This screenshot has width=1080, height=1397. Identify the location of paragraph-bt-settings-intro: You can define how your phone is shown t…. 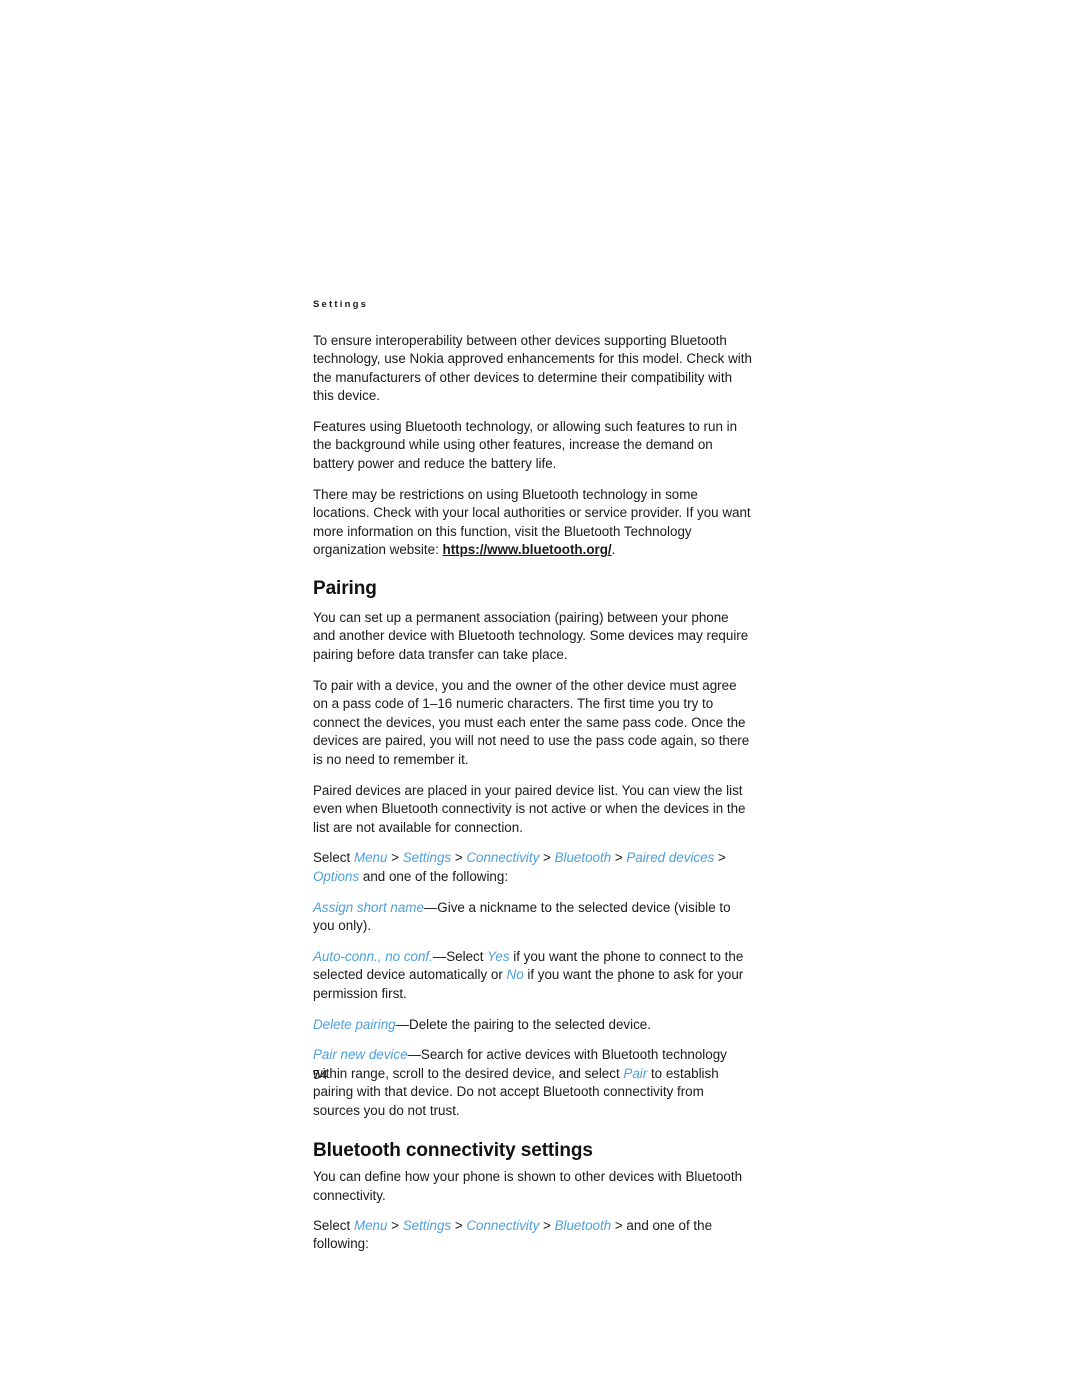
(528, 1186).